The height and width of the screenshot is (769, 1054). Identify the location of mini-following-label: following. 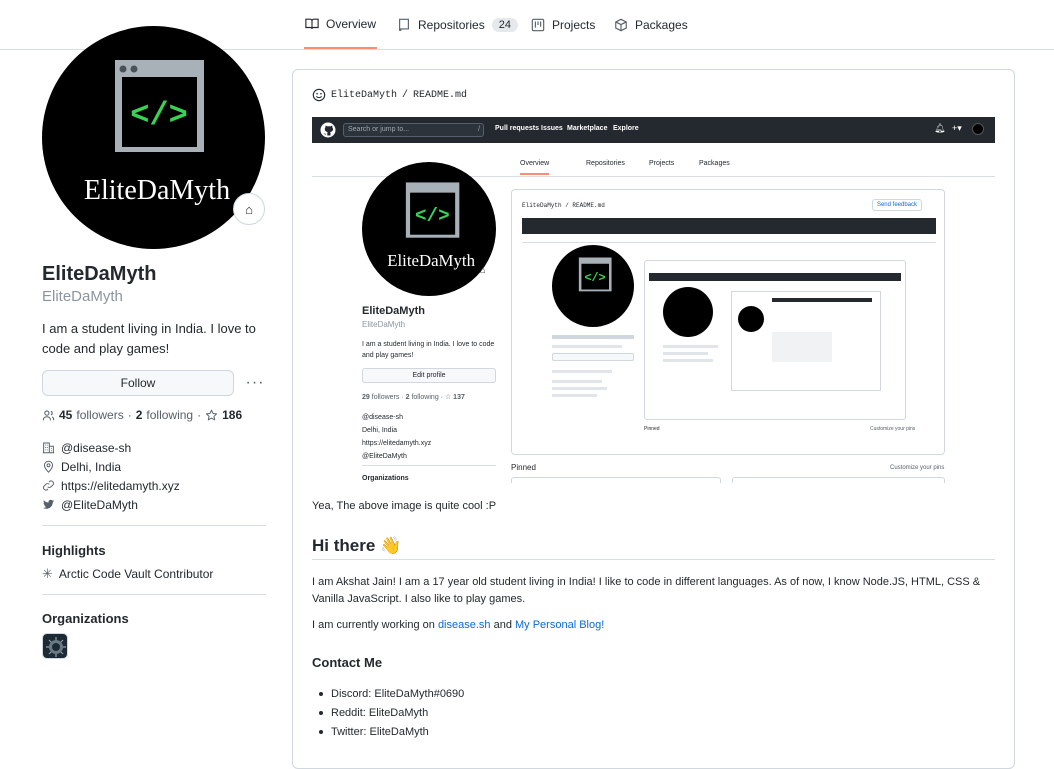
(425, 397).